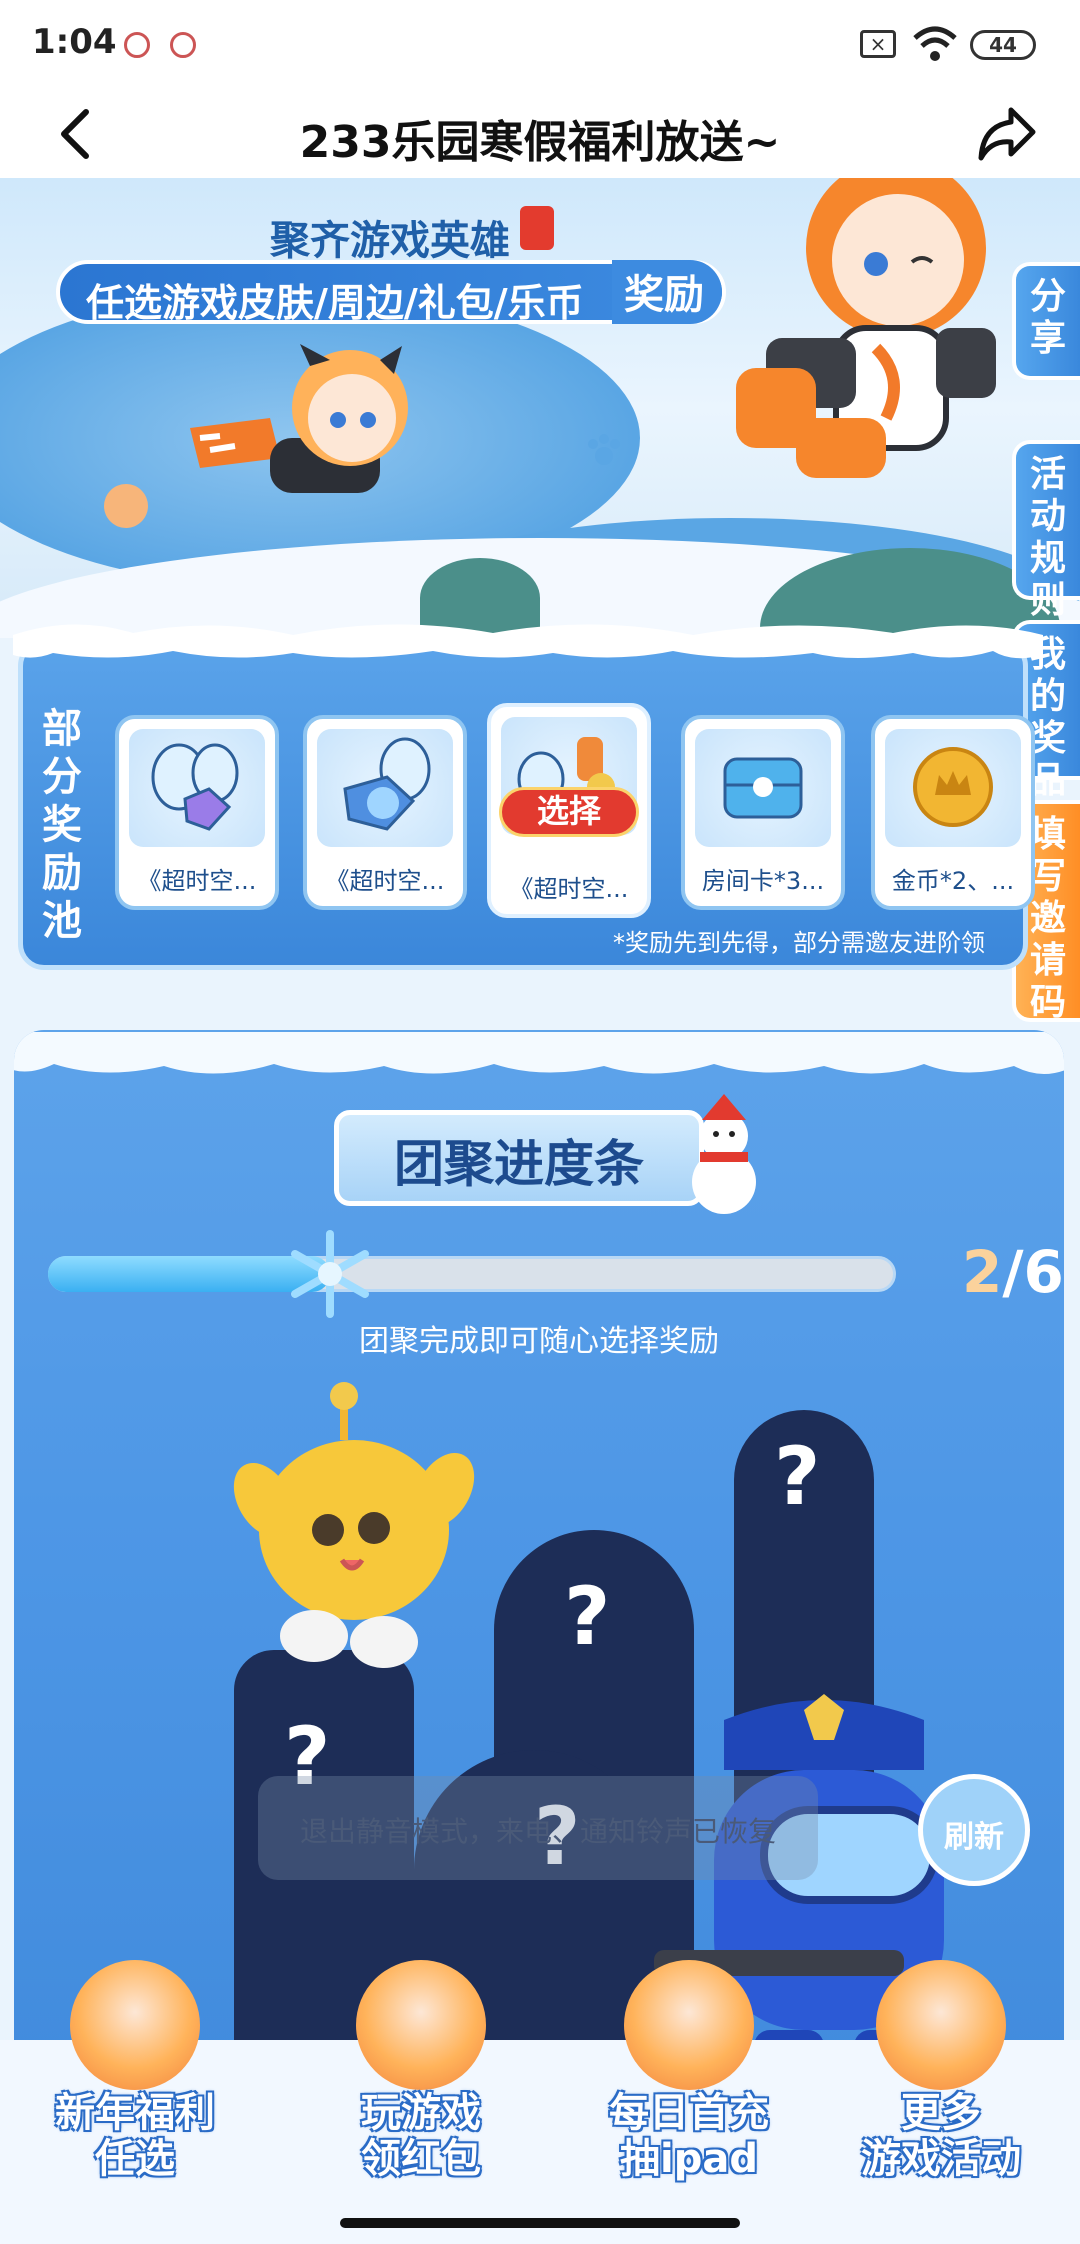 The image size is (1080, 2244). I want to click on reward-pool-label: 部分奖励池, so click(62, 825).